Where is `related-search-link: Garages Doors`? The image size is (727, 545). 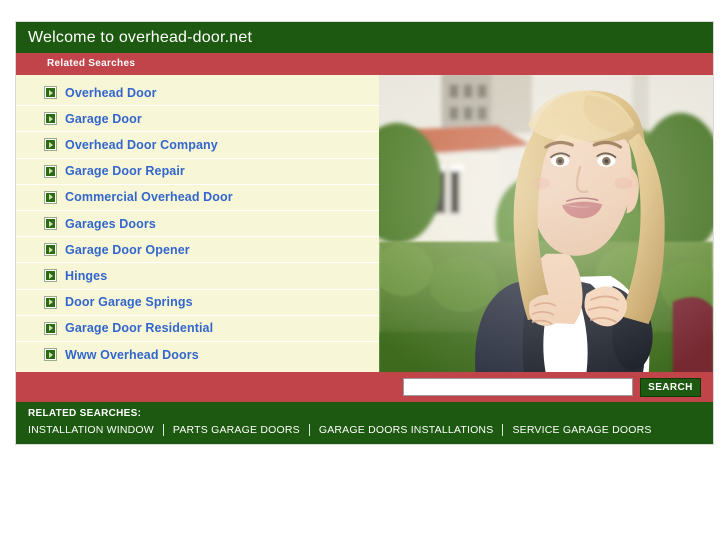 related-search-link: Garages Doors is located at coordinates (110, 224).